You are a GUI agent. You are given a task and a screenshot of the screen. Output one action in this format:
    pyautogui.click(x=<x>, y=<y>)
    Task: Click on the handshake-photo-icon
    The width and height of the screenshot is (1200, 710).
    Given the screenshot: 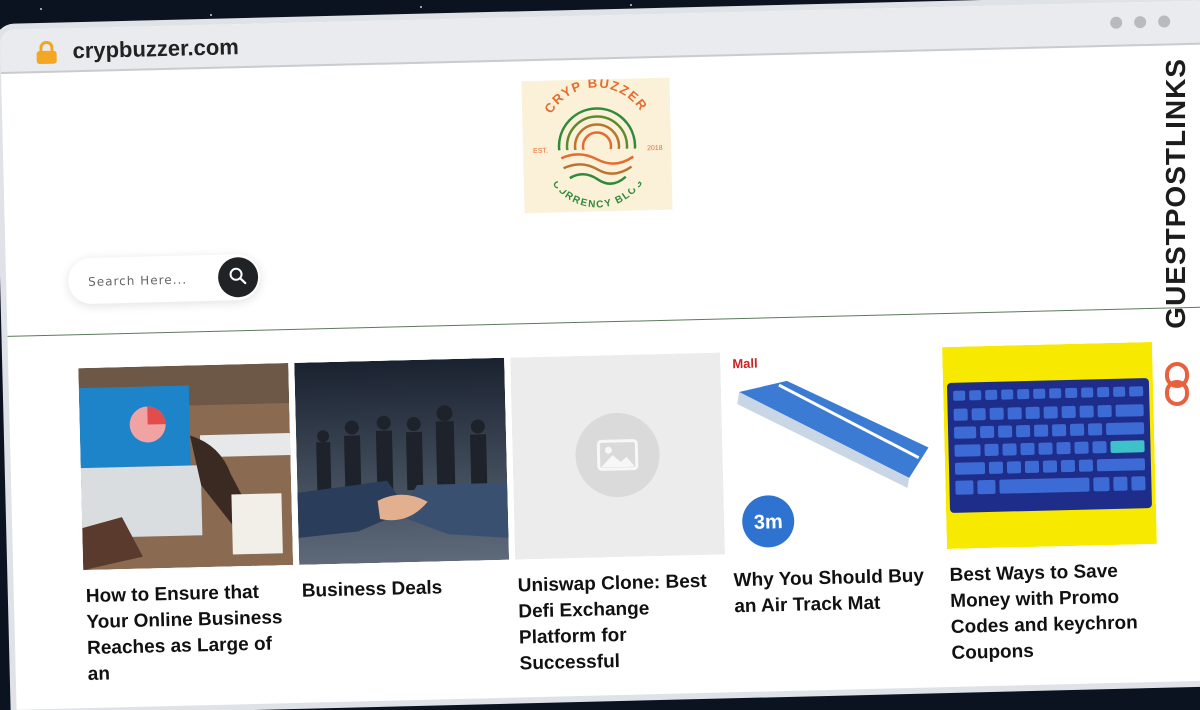 What is the action you would take?
    pyautogui.click(x=402, y=461)
    